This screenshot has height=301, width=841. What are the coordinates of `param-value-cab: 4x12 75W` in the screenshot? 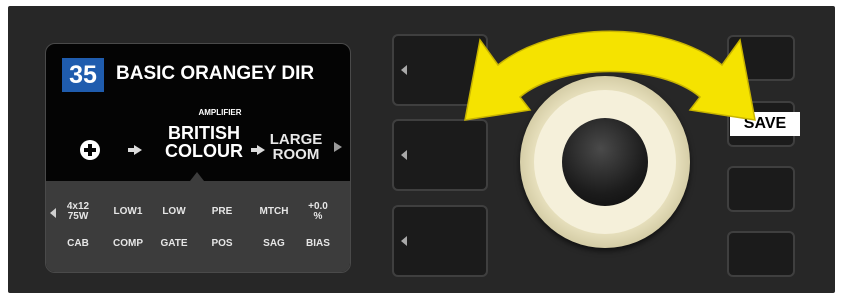 It's located at (78, 211).